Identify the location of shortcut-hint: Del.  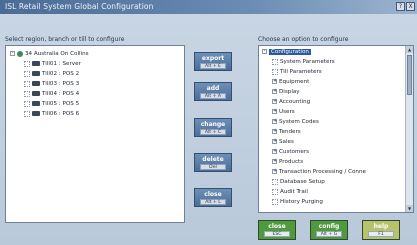
(213, 167).